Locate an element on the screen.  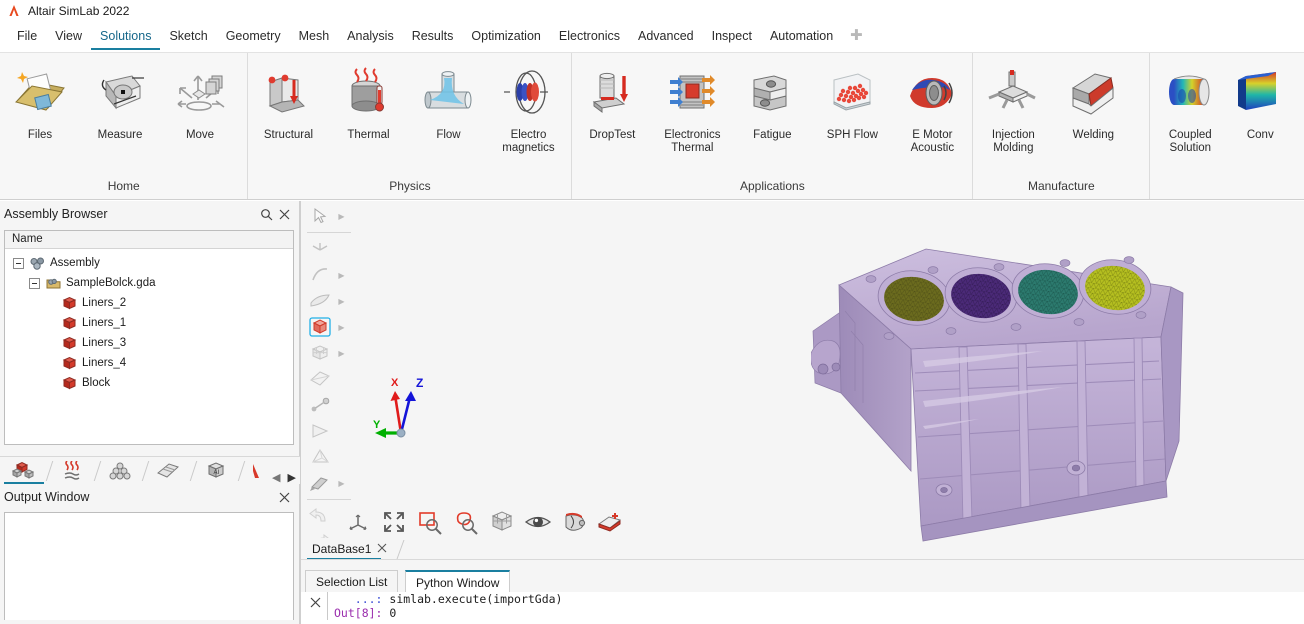
ribbon-button-welding: Welding is located at coordinates (1093, 99).